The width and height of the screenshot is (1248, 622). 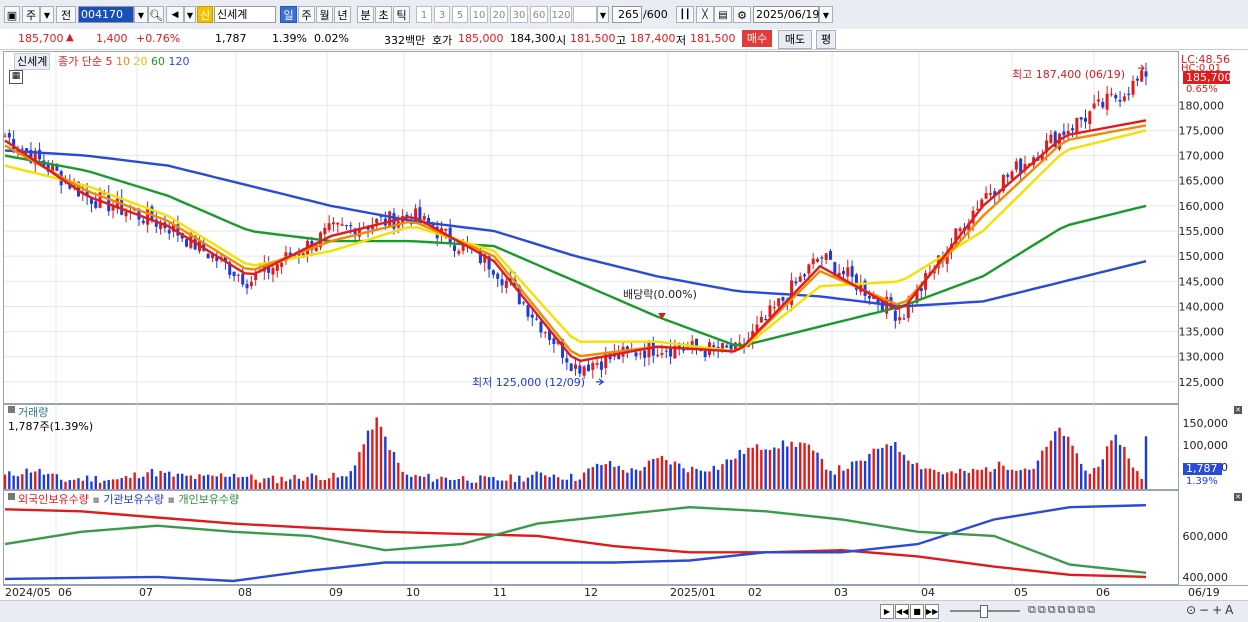 I want to click on individual-holding-label: 개인보유수량, so click(x=209, y=499).